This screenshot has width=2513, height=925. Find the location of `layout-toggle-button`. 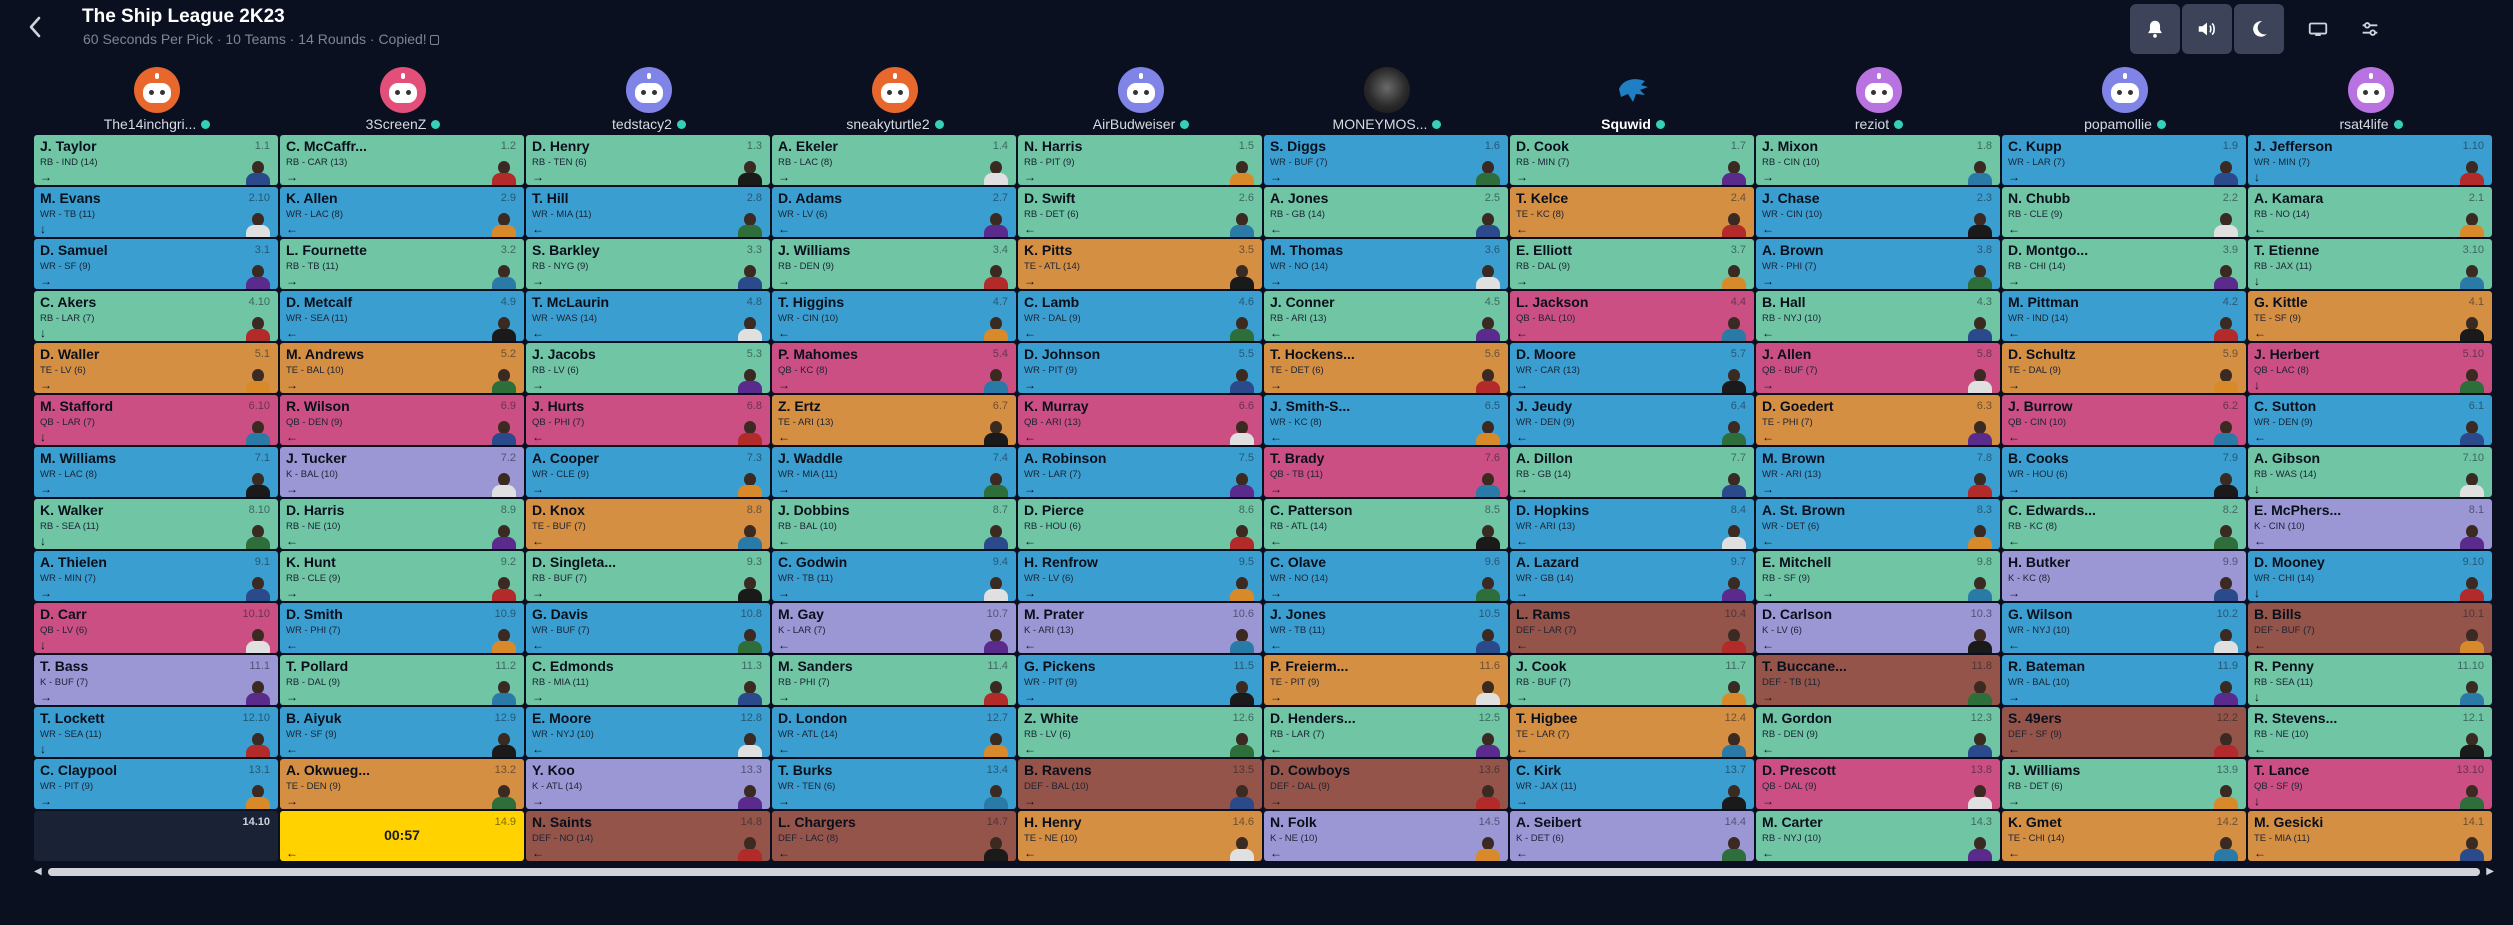

layout-toggle-button is located at coordinates (2318, 29).